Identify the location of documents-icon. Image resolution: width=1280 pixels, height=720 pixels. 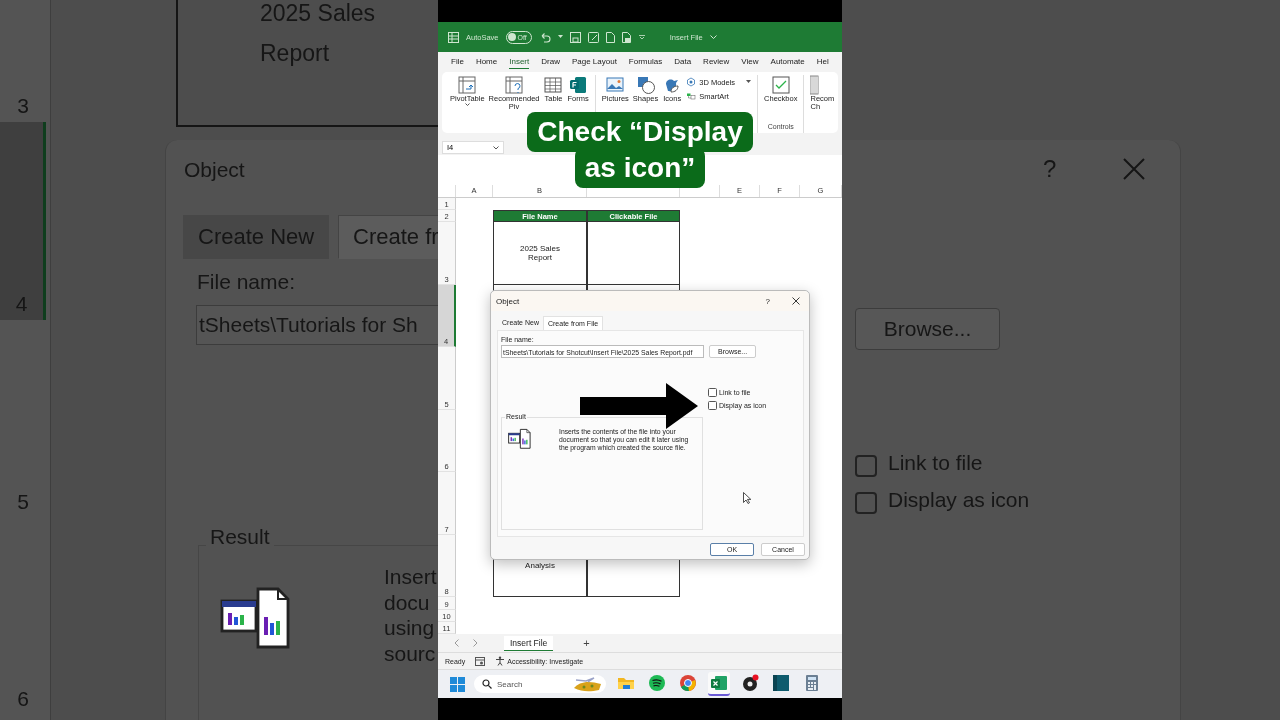
(521, 438).